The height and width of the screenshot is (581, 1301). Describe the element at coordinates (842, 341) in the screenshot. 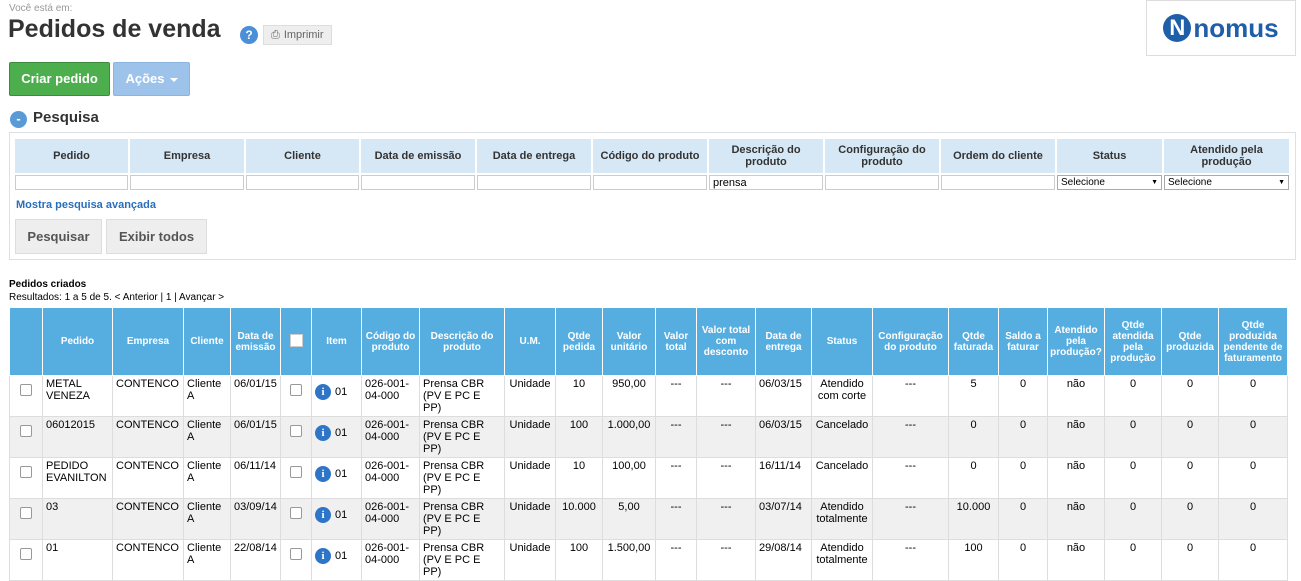

I see `column-header: Status` at that location.